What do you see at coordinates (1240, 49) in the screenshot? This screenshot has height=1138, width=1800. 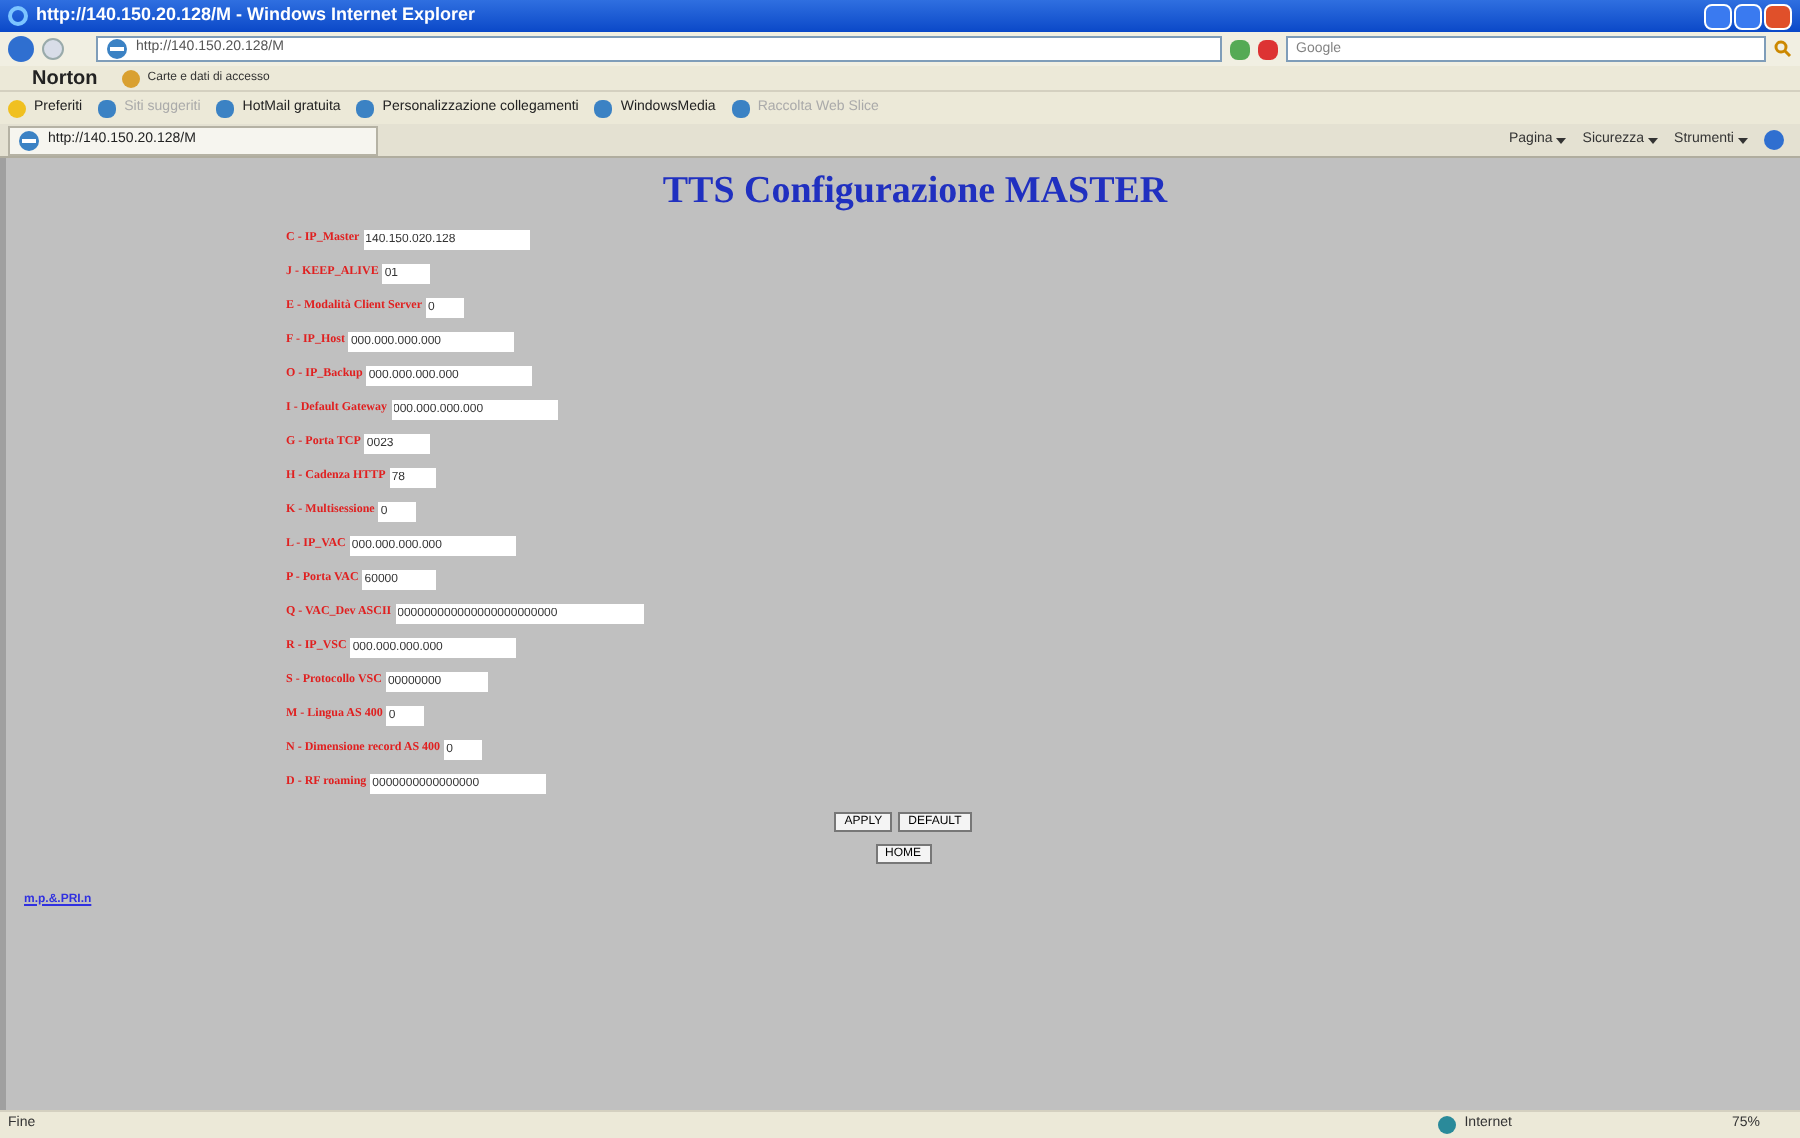 I see `refresh-button` at bounding box center [1240, 49].